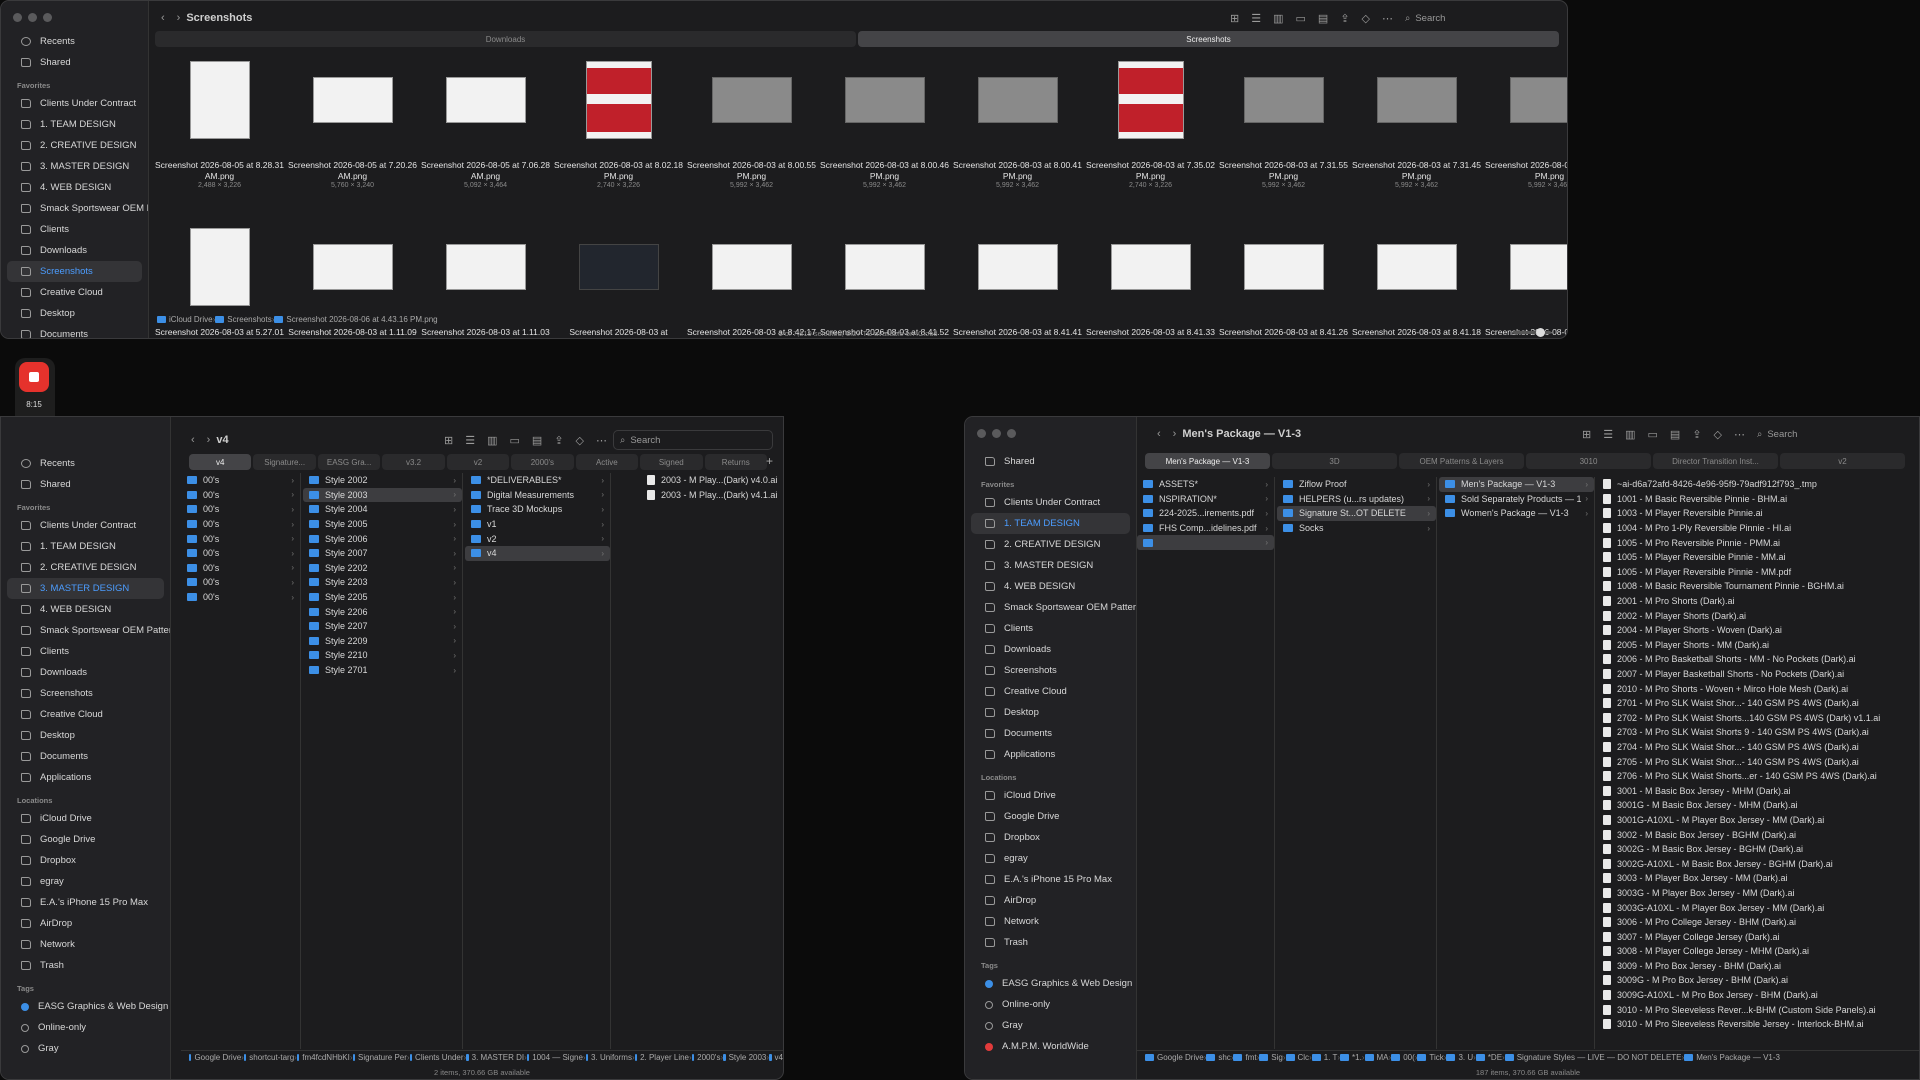 Image resolution: width=1920 pixels, height=1080 pixels. What do you see at coordinates (671, 462) in the screenshot?
I see `tab-signed: Signed` at bounding box center [671, 462].